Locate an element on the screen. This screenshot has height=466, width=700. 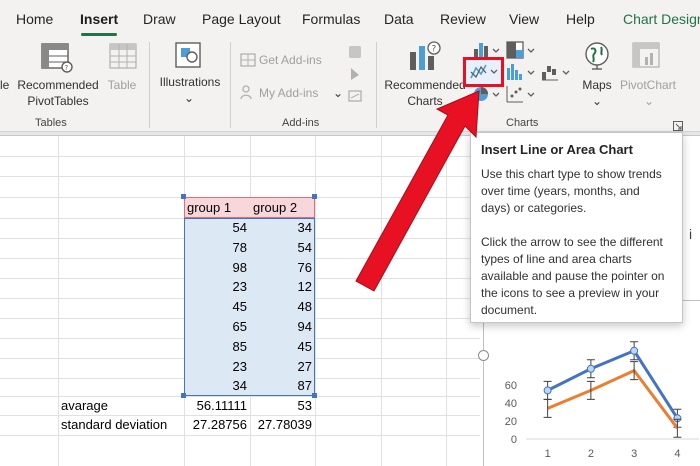
x-tick-label: 2 is located at coordinates (591, 454).